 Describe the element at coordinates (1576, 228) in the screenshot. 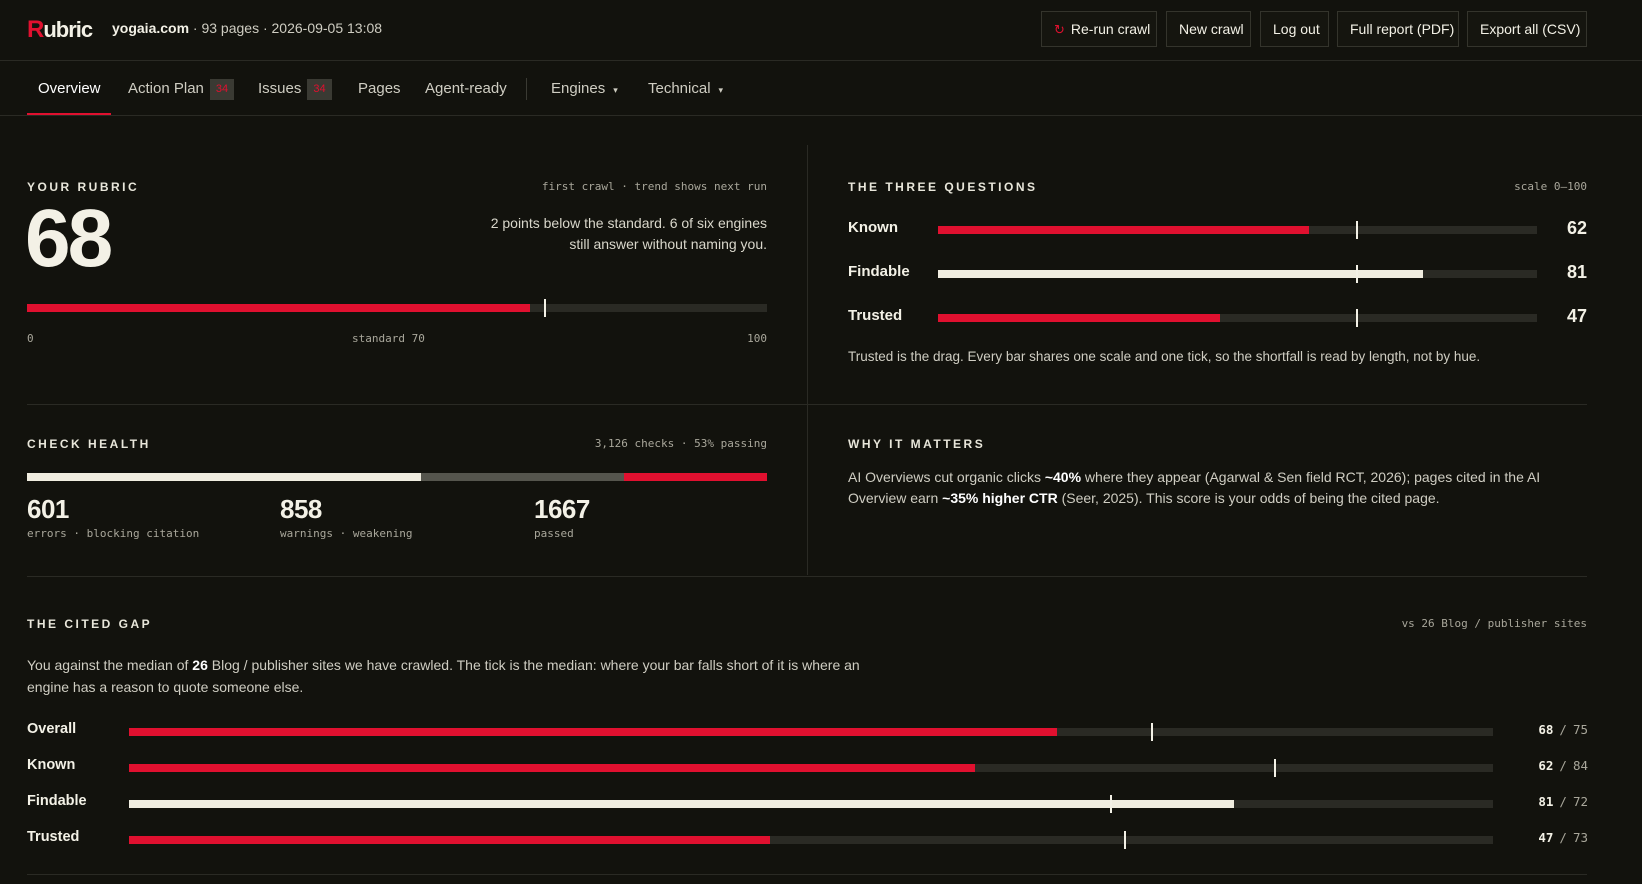

I see `question-value-known: 62` at that location.